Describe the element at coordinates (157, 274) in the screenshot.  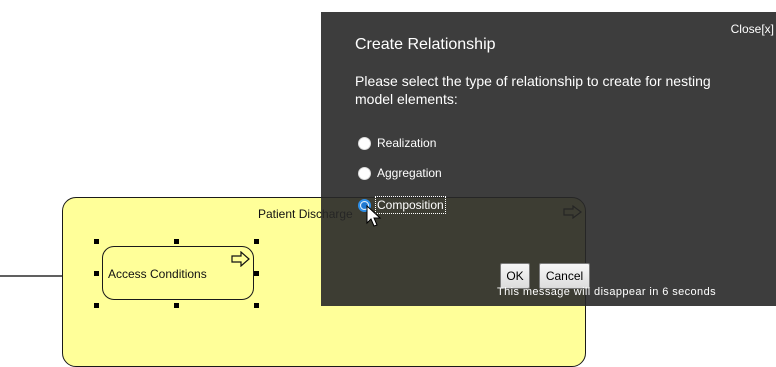
I see `activity-label: Access Conditions` at that location.